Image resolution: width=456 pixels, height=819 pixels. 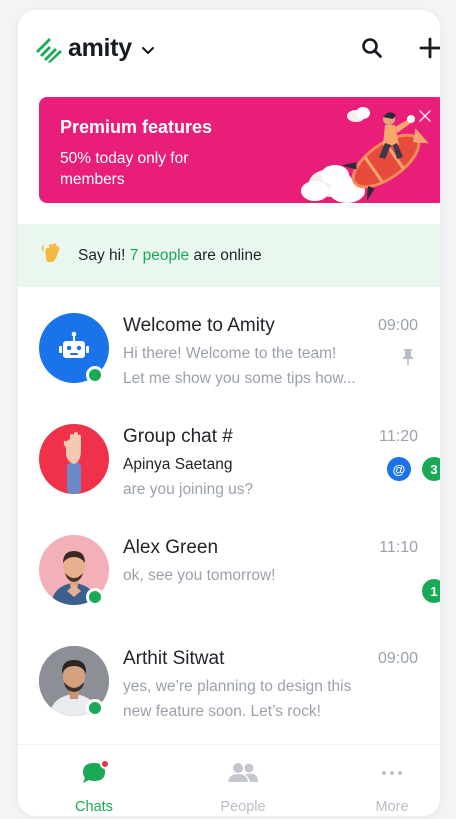 I want to click on chat-preview: Hi there! Welcome to the team!, so click(x=230, y=353).